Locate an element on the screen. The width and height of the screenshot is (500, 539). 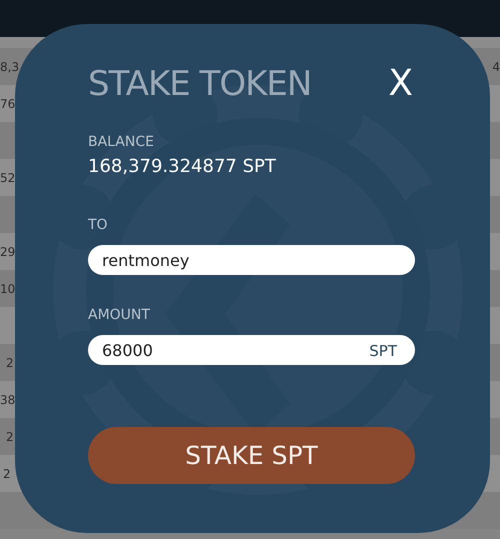
to-label: TO is located at coordinates (98, 225).